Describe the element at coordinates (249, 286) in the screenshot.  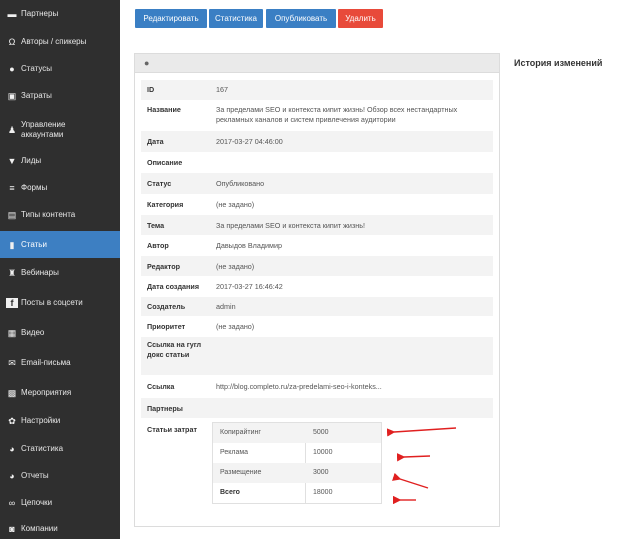
I see `detail-value: 2017-03-27 16:46:42` at that location.